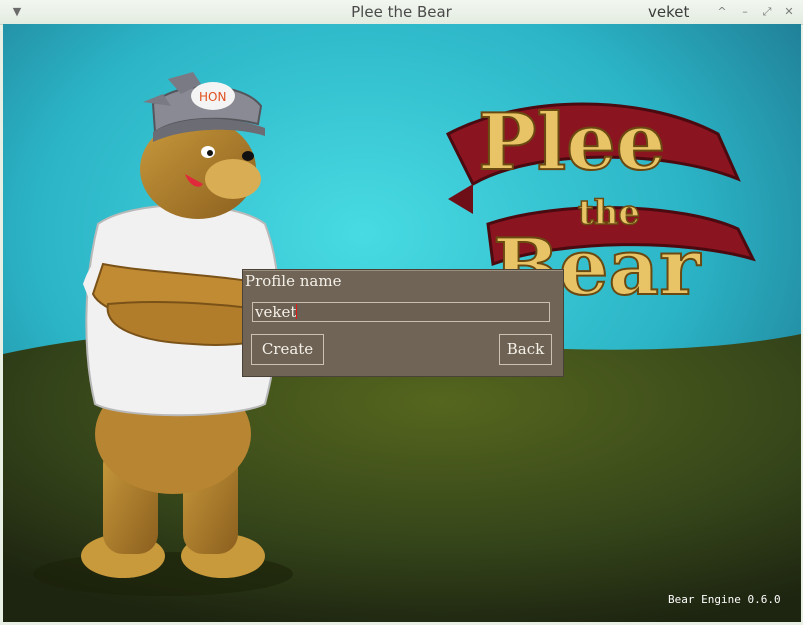 This screenshot has height=625, width=803. I want to click on profile-name-input: veket, so click(401, 312).